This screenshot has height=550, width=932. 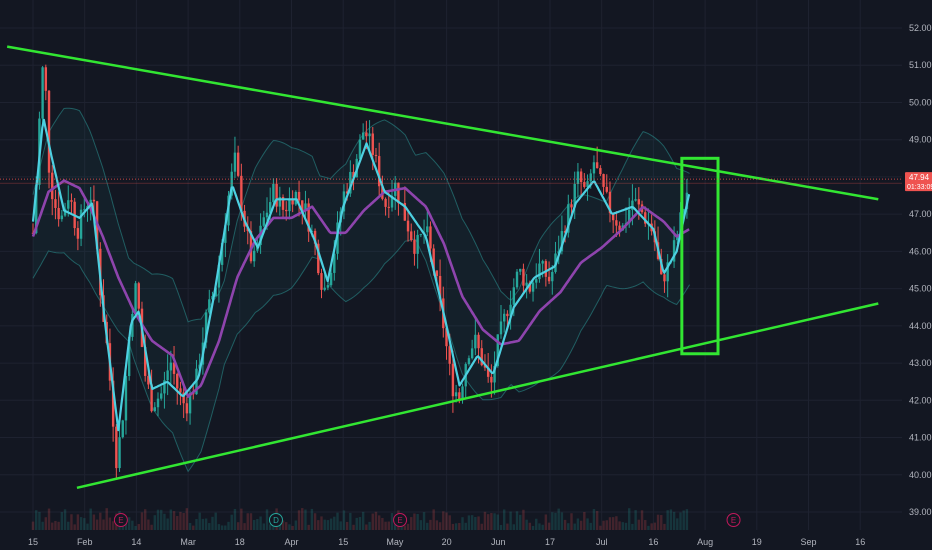 I want to click on time-tick-label: 16, so click(x=653, y=542).